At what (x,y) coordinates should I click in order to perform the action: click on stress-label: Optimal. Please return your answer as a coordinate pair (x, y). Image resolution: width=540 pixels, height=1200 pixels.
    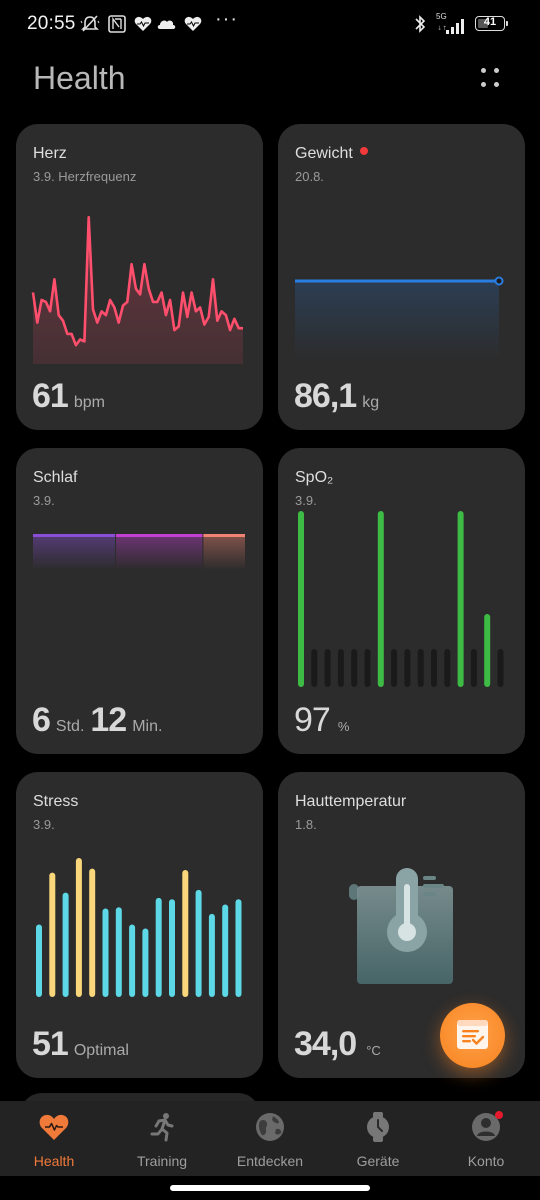
    Looking at the image, I should click on (101, 1050).